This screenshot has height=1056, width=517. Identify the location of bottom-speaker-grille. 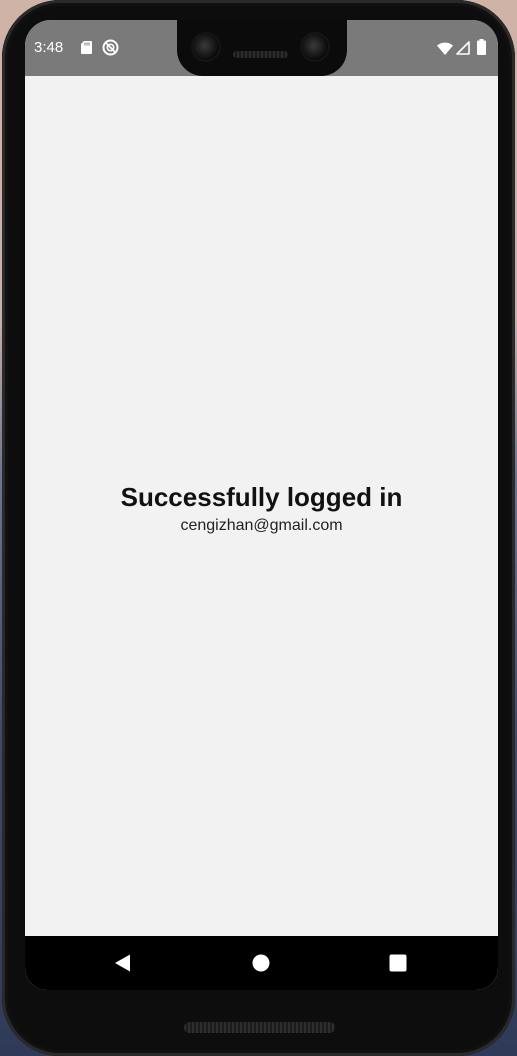
(259, 1027).